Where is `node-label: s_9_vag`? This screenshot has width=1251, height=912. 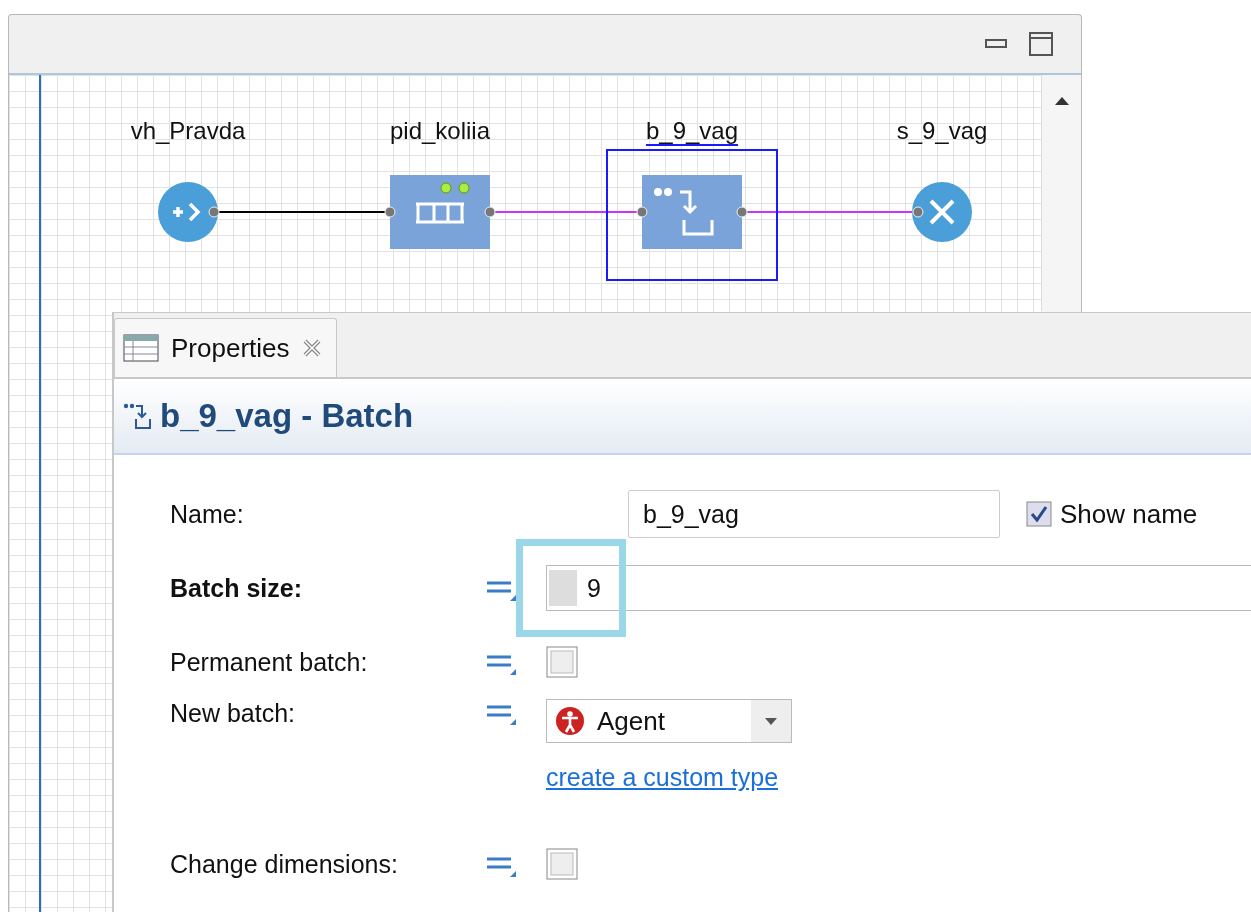 node-label: s_9_vag is located at coordinates (942, 130).